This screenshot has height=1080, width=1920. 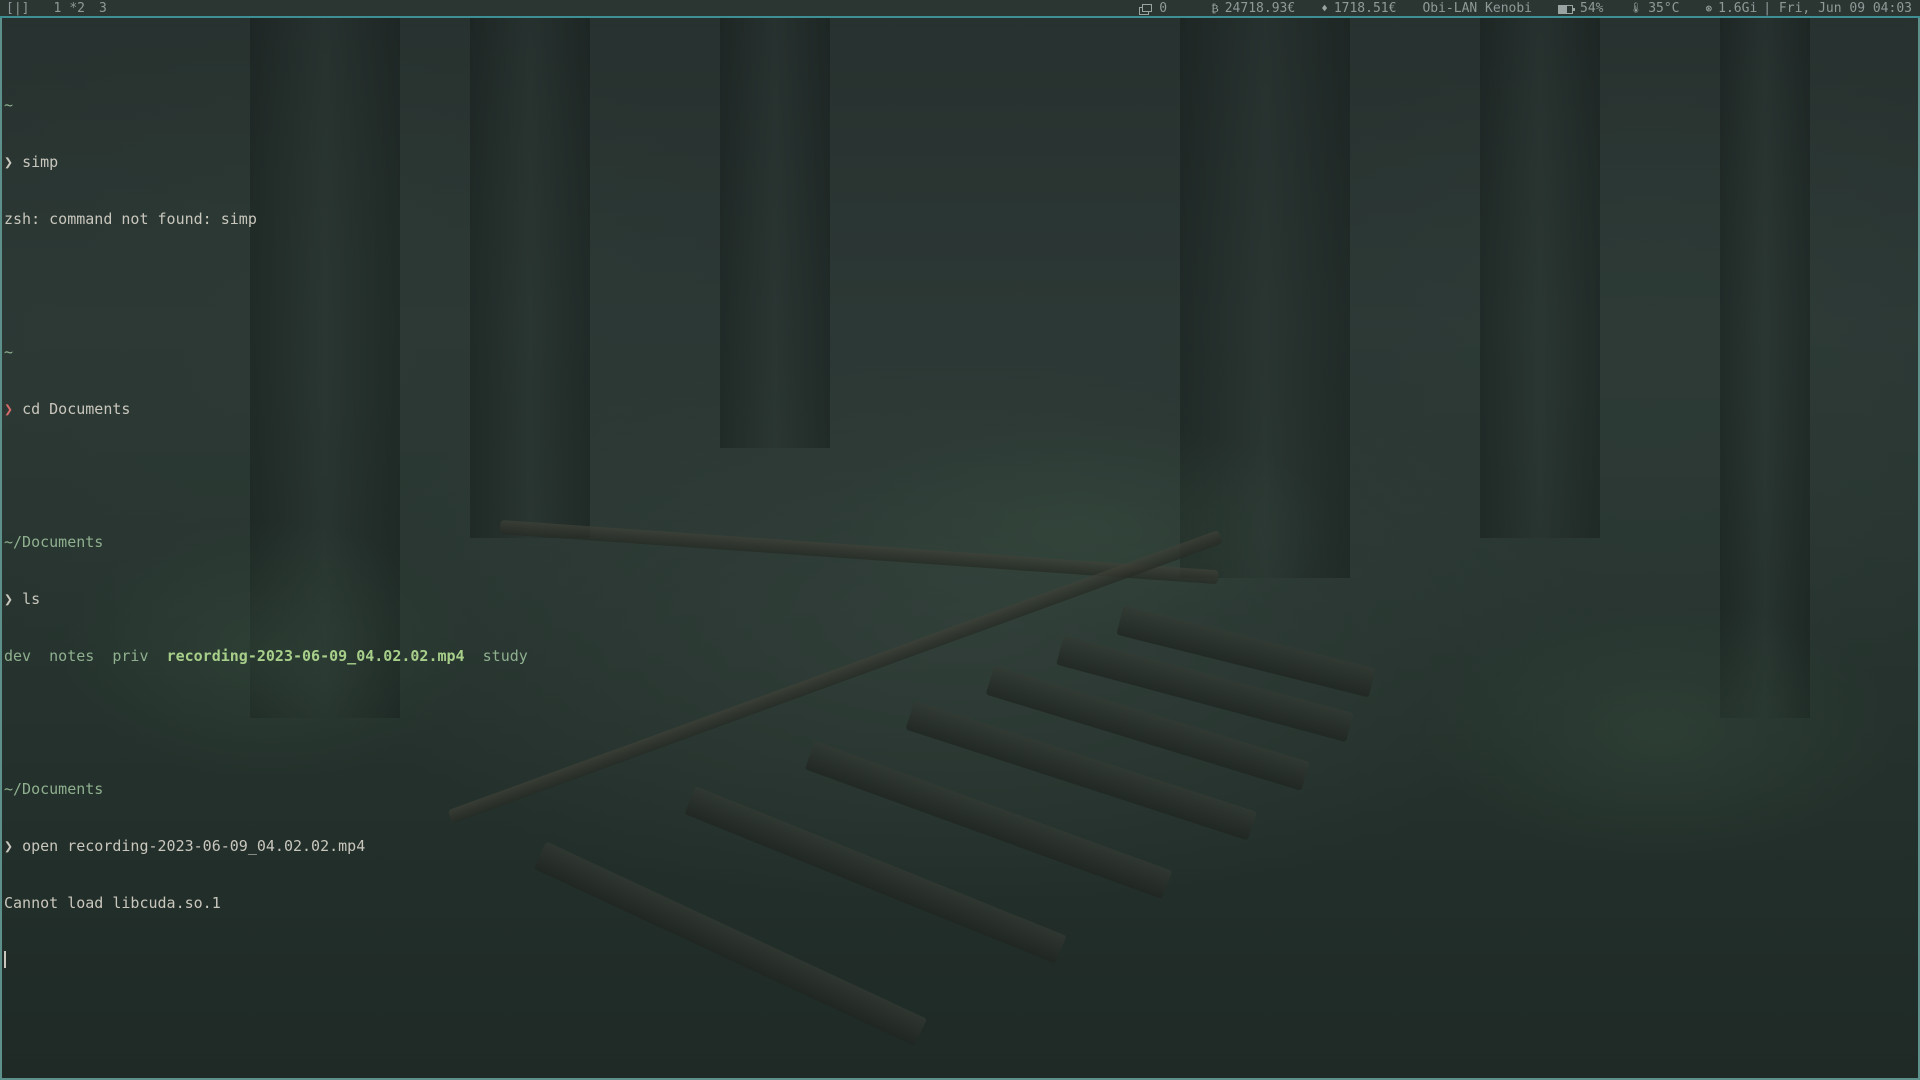 I want to click on temperature-module: 🌡 35°C, so click(x=1655, y=9).